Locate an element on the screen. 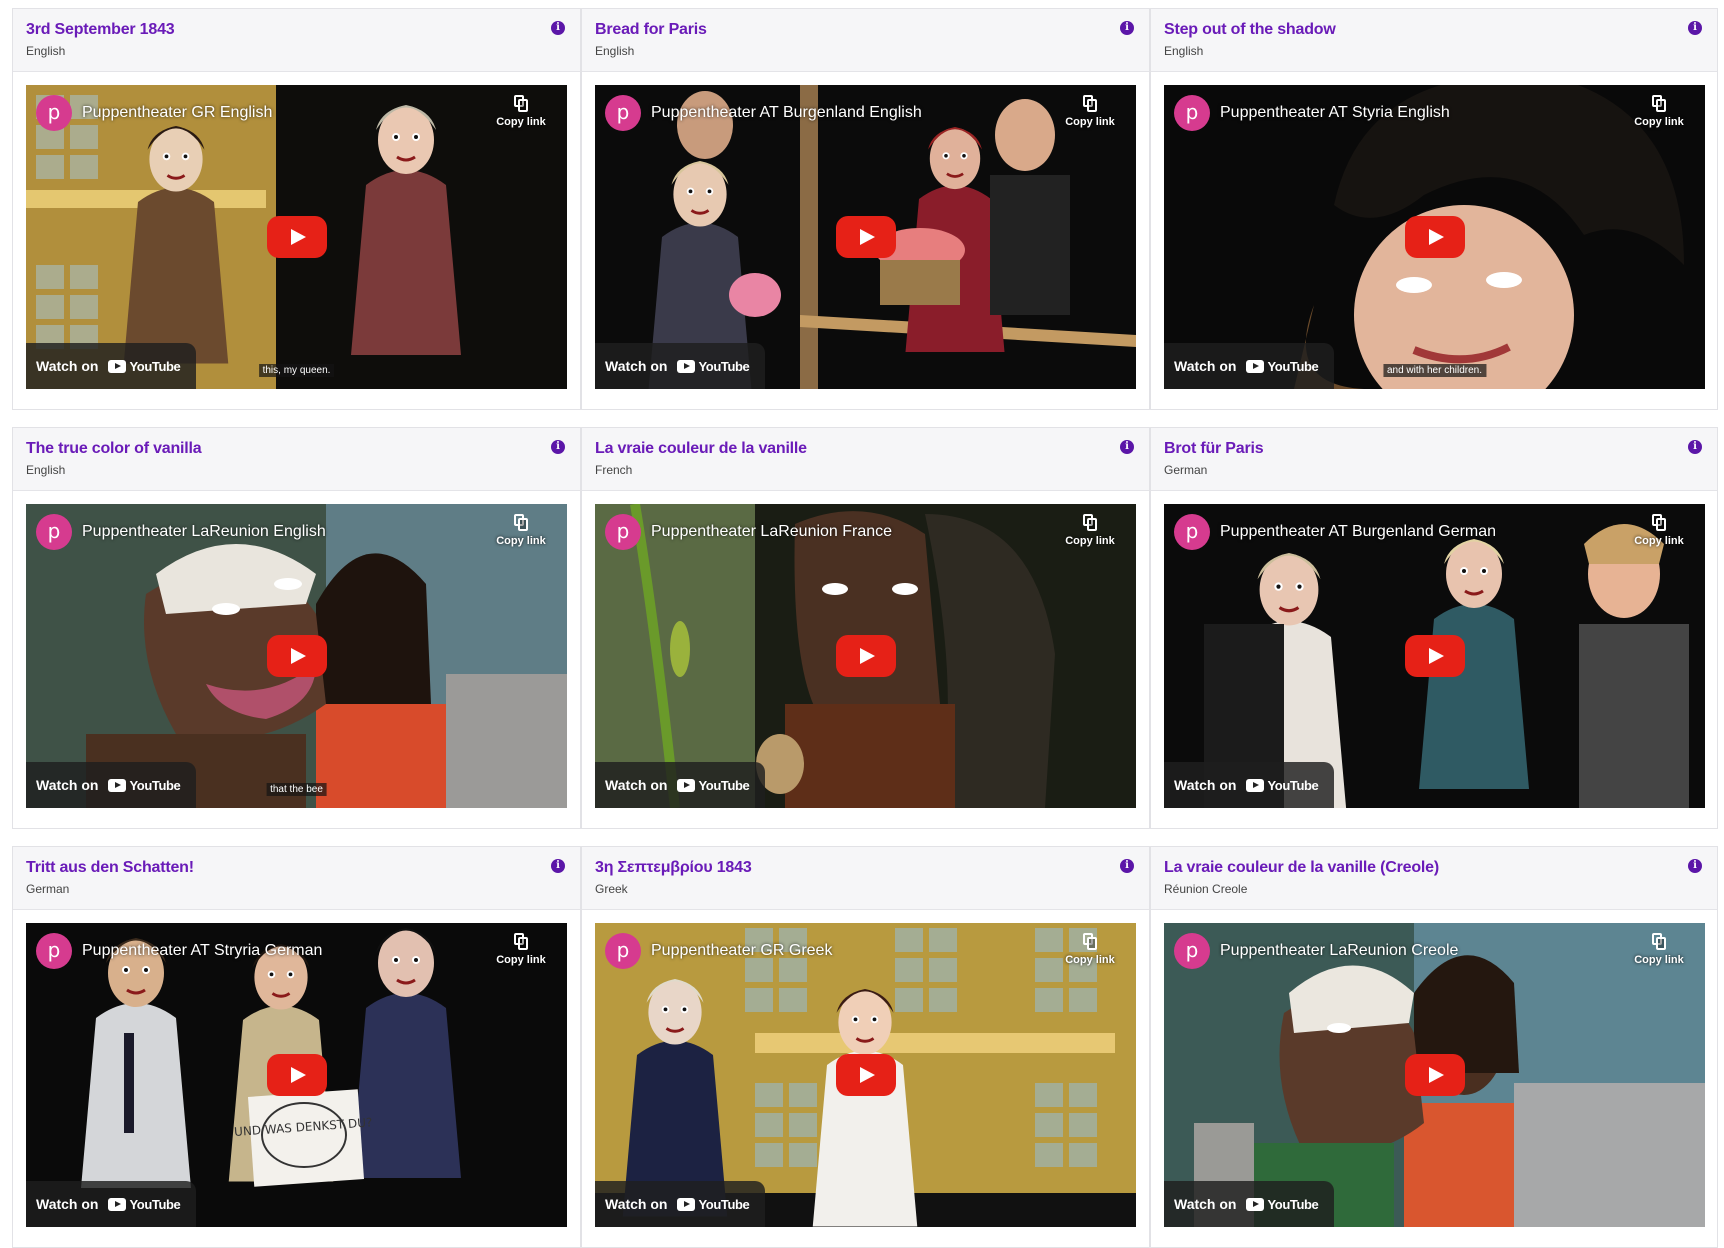  channel-info: p Puppentheater LaReunion English is located at coordinates (181, 532).